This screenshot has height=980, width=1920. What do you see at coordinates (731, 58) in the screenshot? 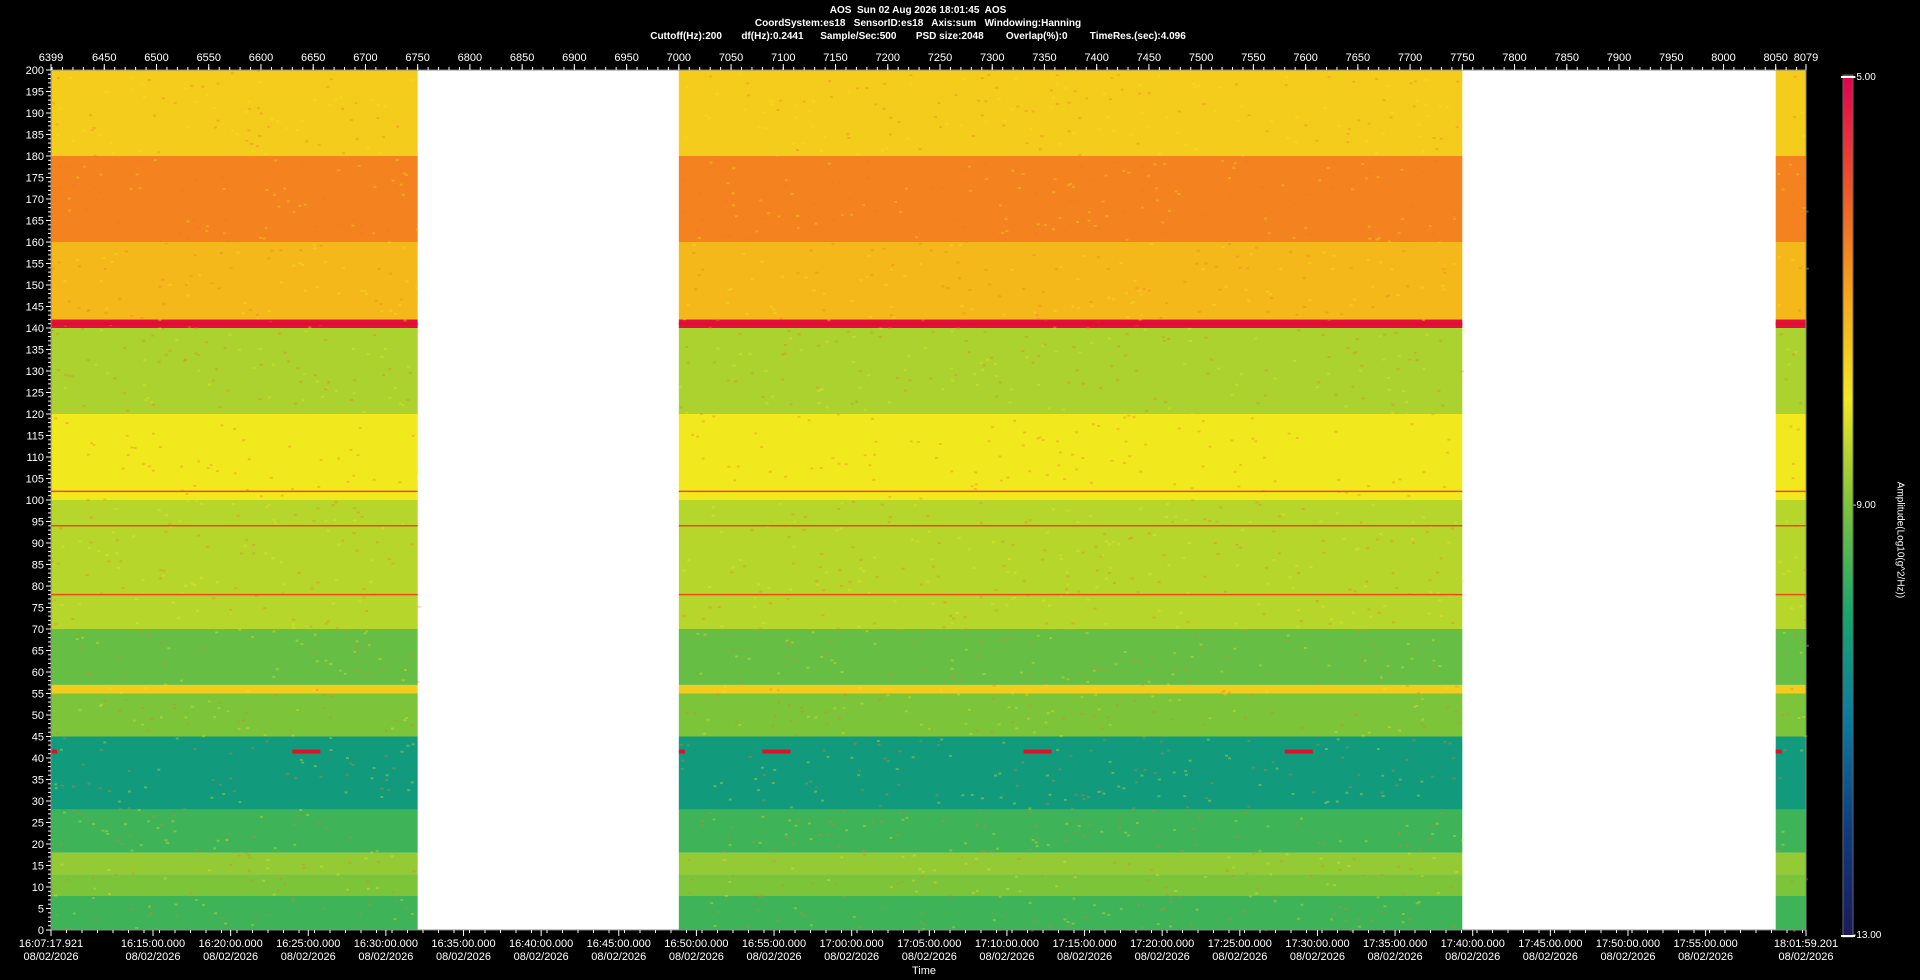
I see `x-top-tick-label: 7050` at bounding box center [731, 58].